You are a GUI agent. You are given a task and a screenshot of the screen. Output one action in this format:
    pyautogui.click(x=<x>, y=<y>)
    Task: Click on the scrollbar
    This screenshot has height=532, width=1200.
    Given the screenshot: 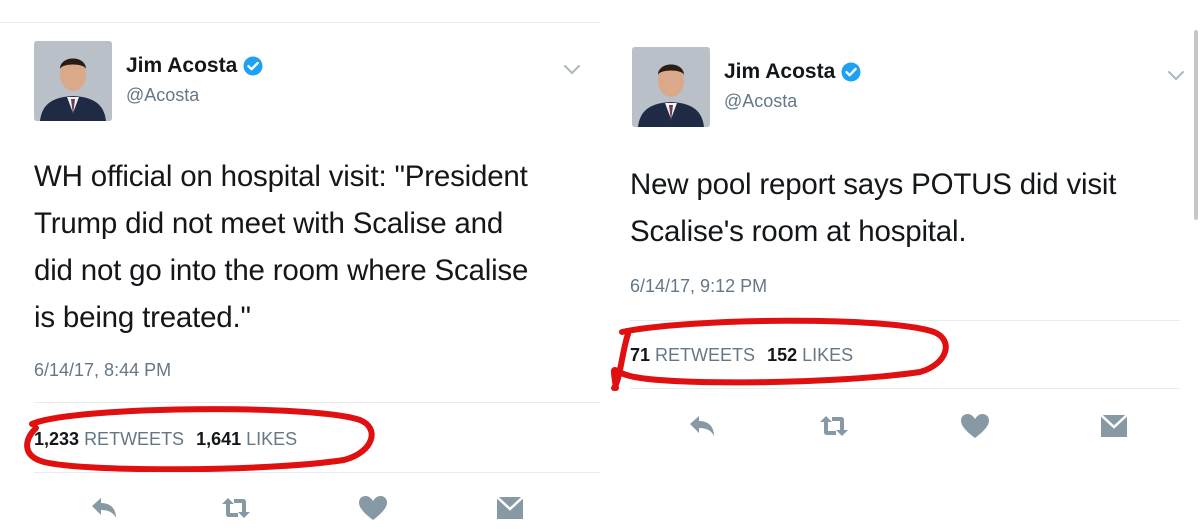 What is the action you would take?
    pyautogui.click(x=1196, y=125)
    